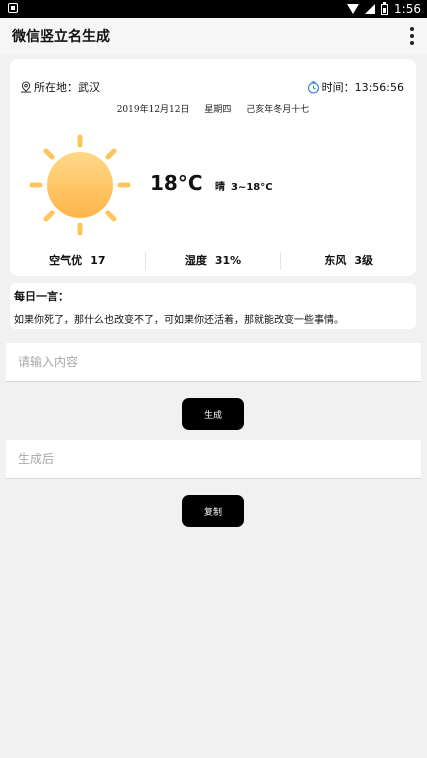 The image size is (427, 758). I want to click on app-title: 微信竖立名生成, so click(61, 37).